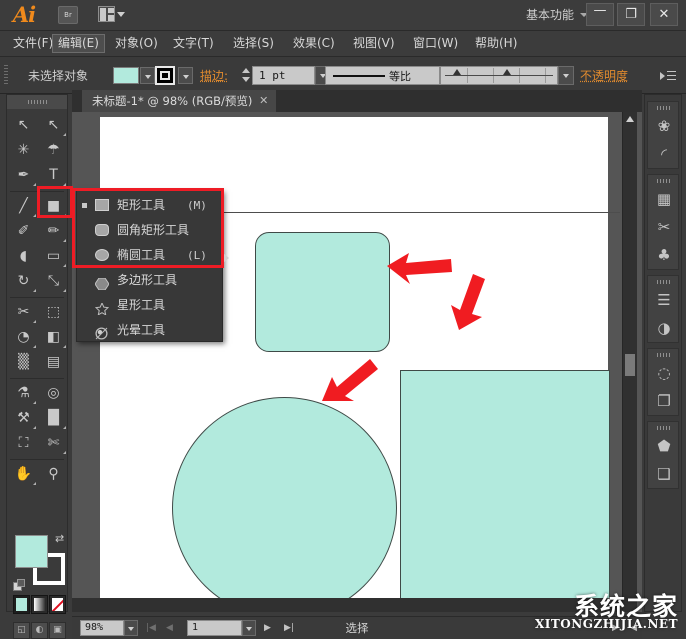  What do you see at coordinates (151, 628) in the screenshot?
I see `first-page-icon: |◀` at bounding box center [151, 628].